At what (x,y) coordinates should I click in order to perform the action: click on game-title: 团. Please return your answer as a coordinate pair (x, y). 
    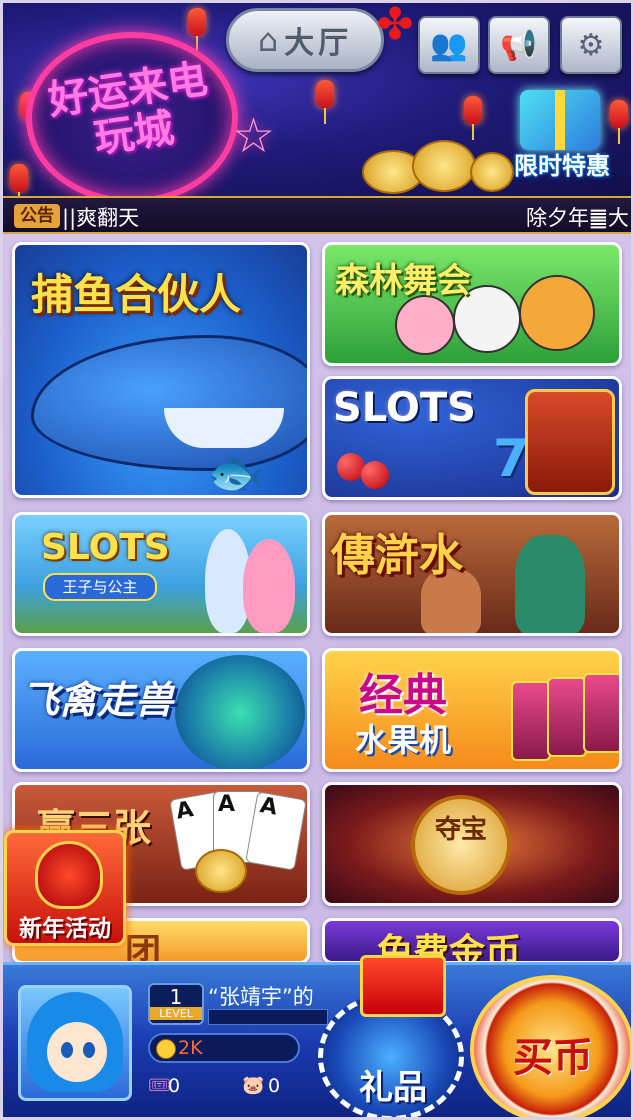
    Looking at the image, I should click on (143, 948).